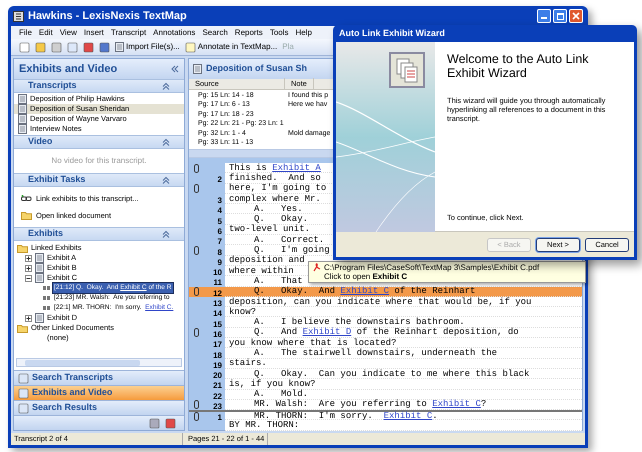 The height and width of the screenshot is (452, 642). I want to click on transcript-line: two-level unit., so click(269, 229).